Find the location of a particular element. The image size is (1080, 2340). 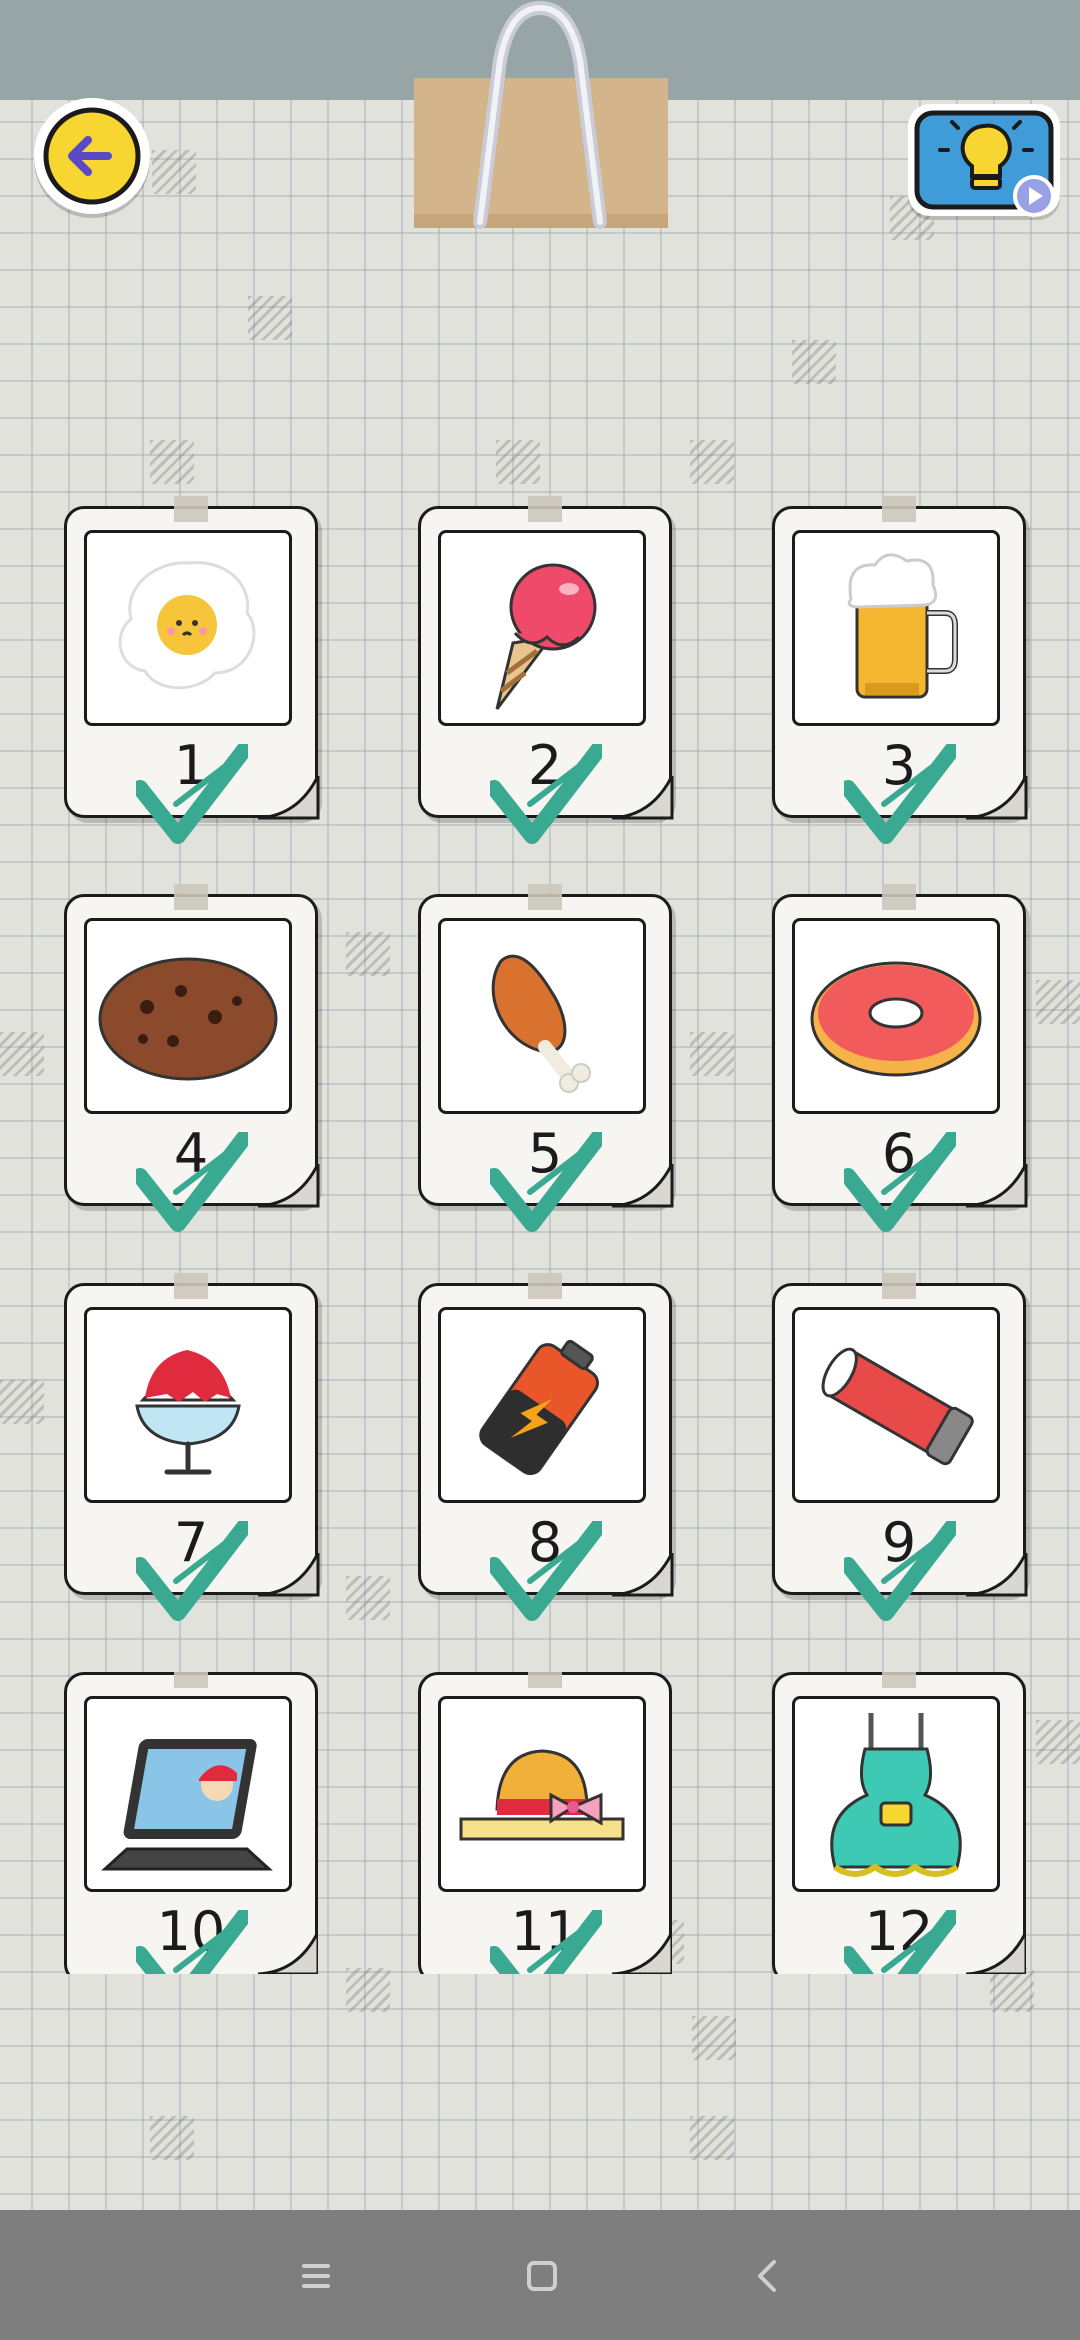

menu-icon is located at coordinates (316, 2276).